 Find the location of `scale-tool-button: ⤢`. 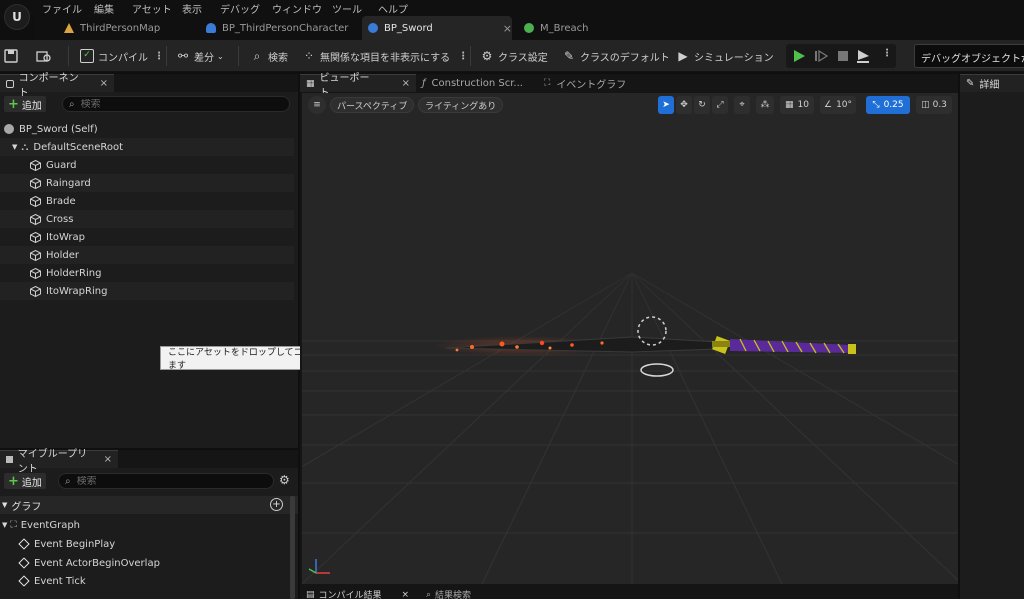

scale-tool-button: ⤢ is located at coordinates (720, 105).